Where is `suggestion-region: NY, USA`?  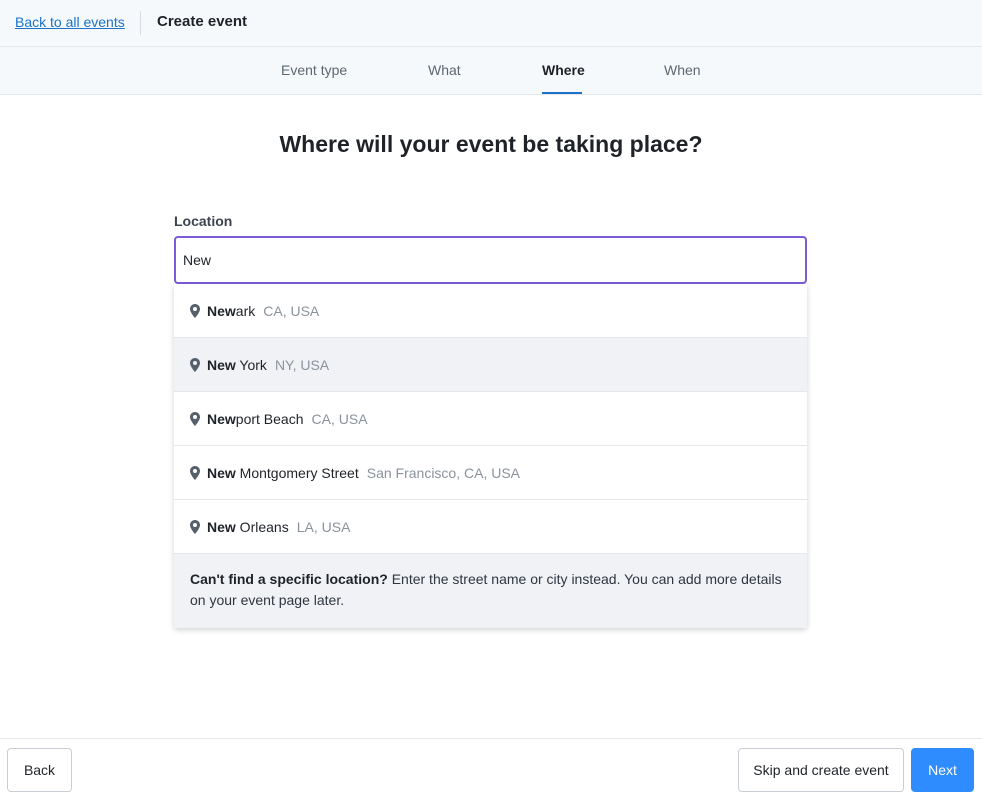 suggestion-region: NY, USA is located at coordinates (302, 364).